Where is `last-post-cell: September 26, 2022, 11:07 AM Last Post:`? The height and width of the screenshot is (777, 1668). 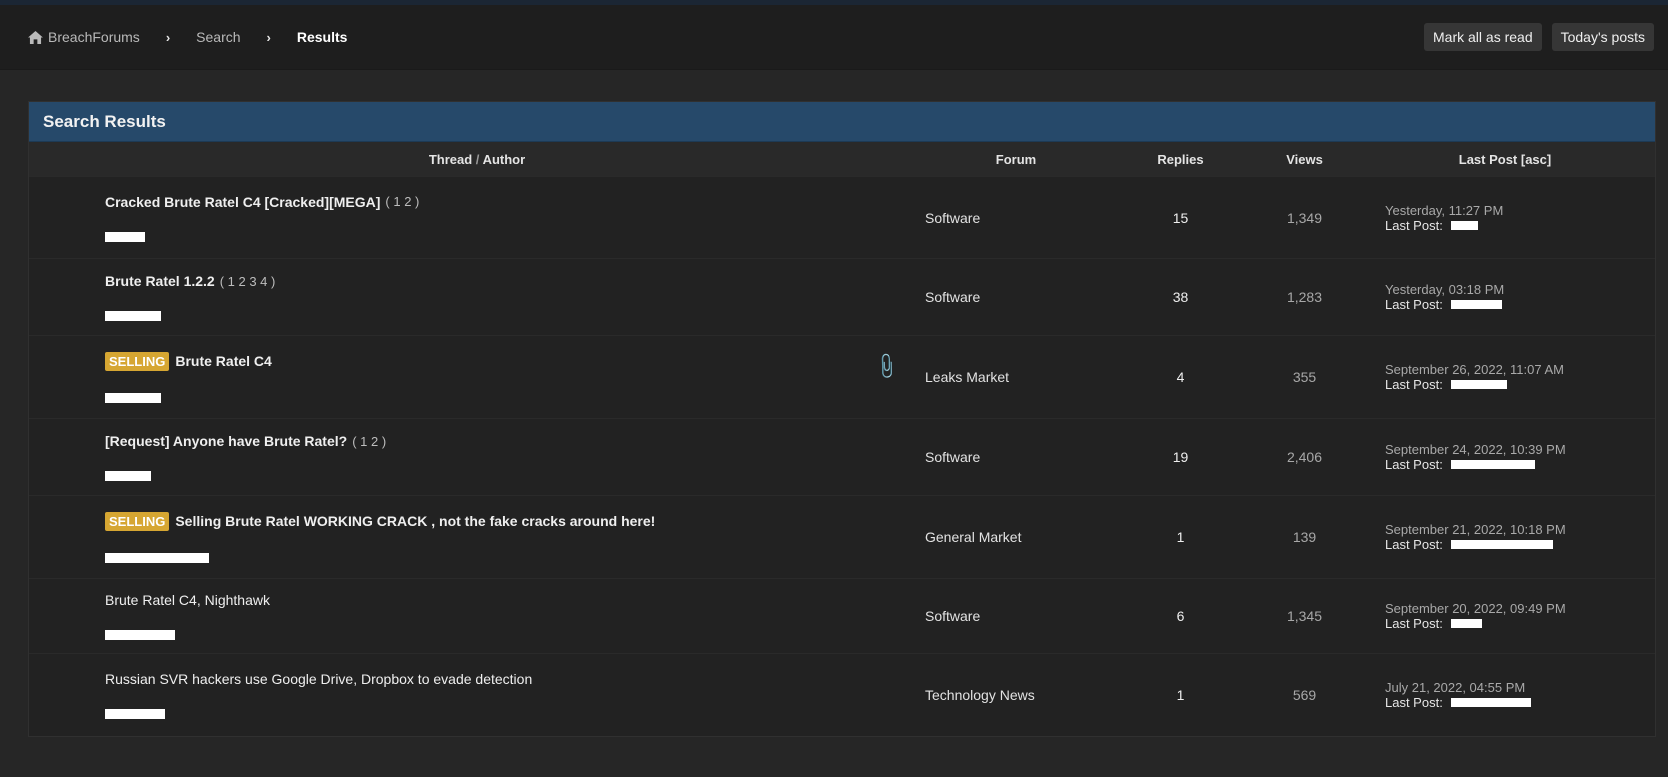 last-post-cell: September 26, 2022, 11:07 AM Last Post: is located at coordinates (1505, 377).